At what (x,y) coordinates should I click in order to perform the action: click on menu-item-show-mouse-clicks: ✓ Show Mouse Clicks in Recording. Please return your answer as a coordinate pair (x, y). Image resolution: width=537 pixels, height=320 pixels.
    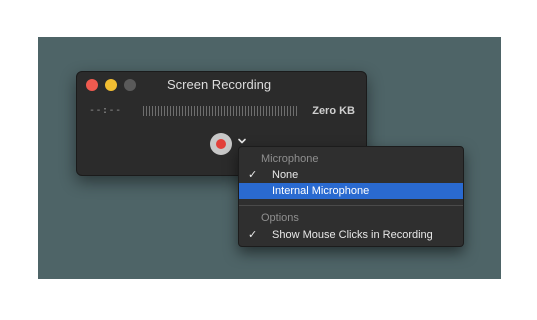
    Looking at the image, I should click on (351, 235).